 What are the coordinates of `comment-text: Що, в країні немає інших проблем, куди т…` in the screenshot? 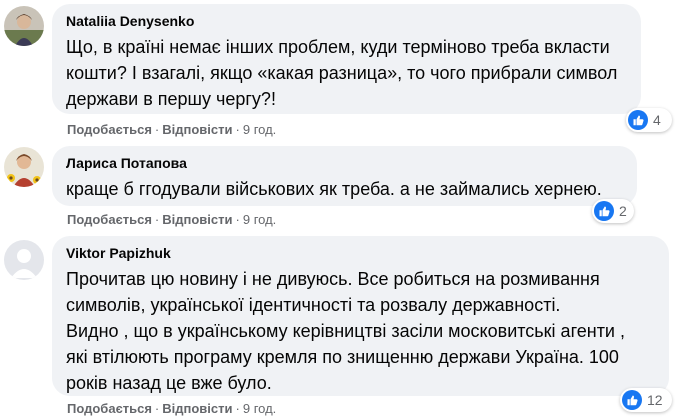 It's located at (342, 73).